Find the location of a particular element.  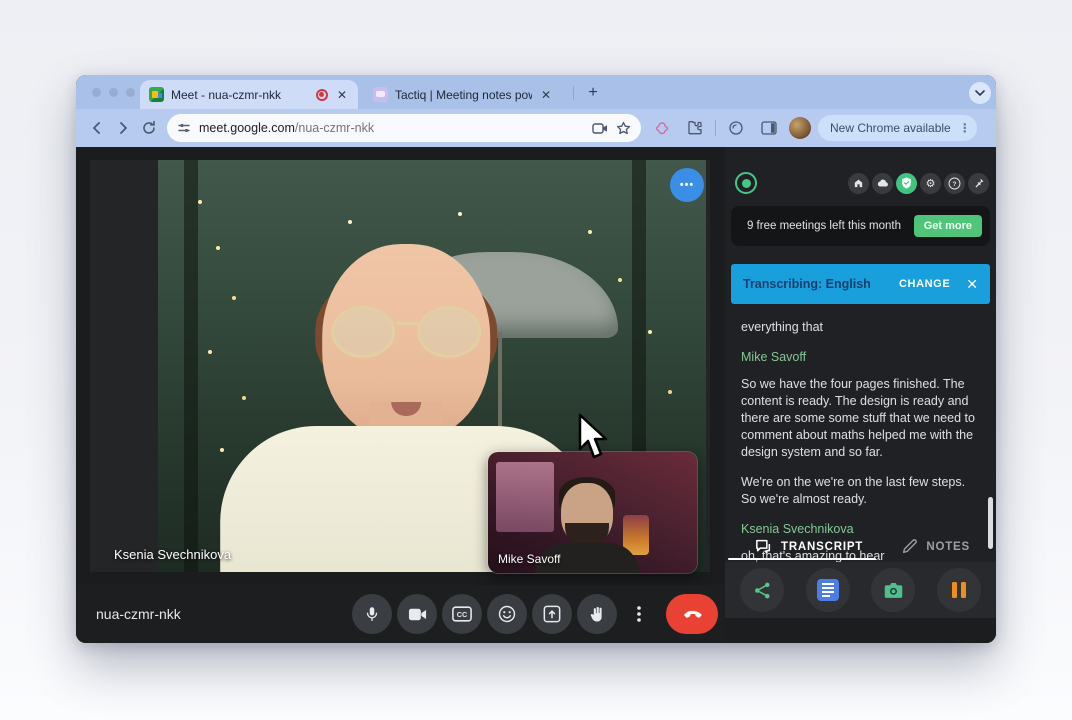

site-settings-icon is located at coordinates (184, 128).